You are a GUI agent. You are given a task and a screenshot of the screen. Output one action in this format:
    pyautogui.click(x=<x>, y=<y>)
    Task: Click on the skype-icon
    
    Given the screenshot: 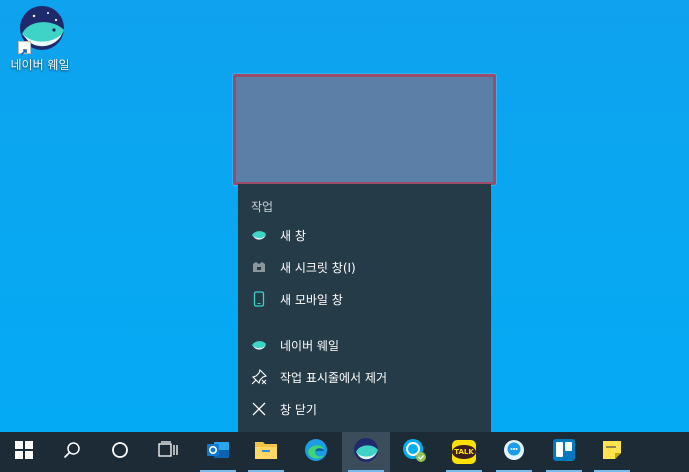 What is the action you would take?
    pyautogui.click(x=414, y=452)
    